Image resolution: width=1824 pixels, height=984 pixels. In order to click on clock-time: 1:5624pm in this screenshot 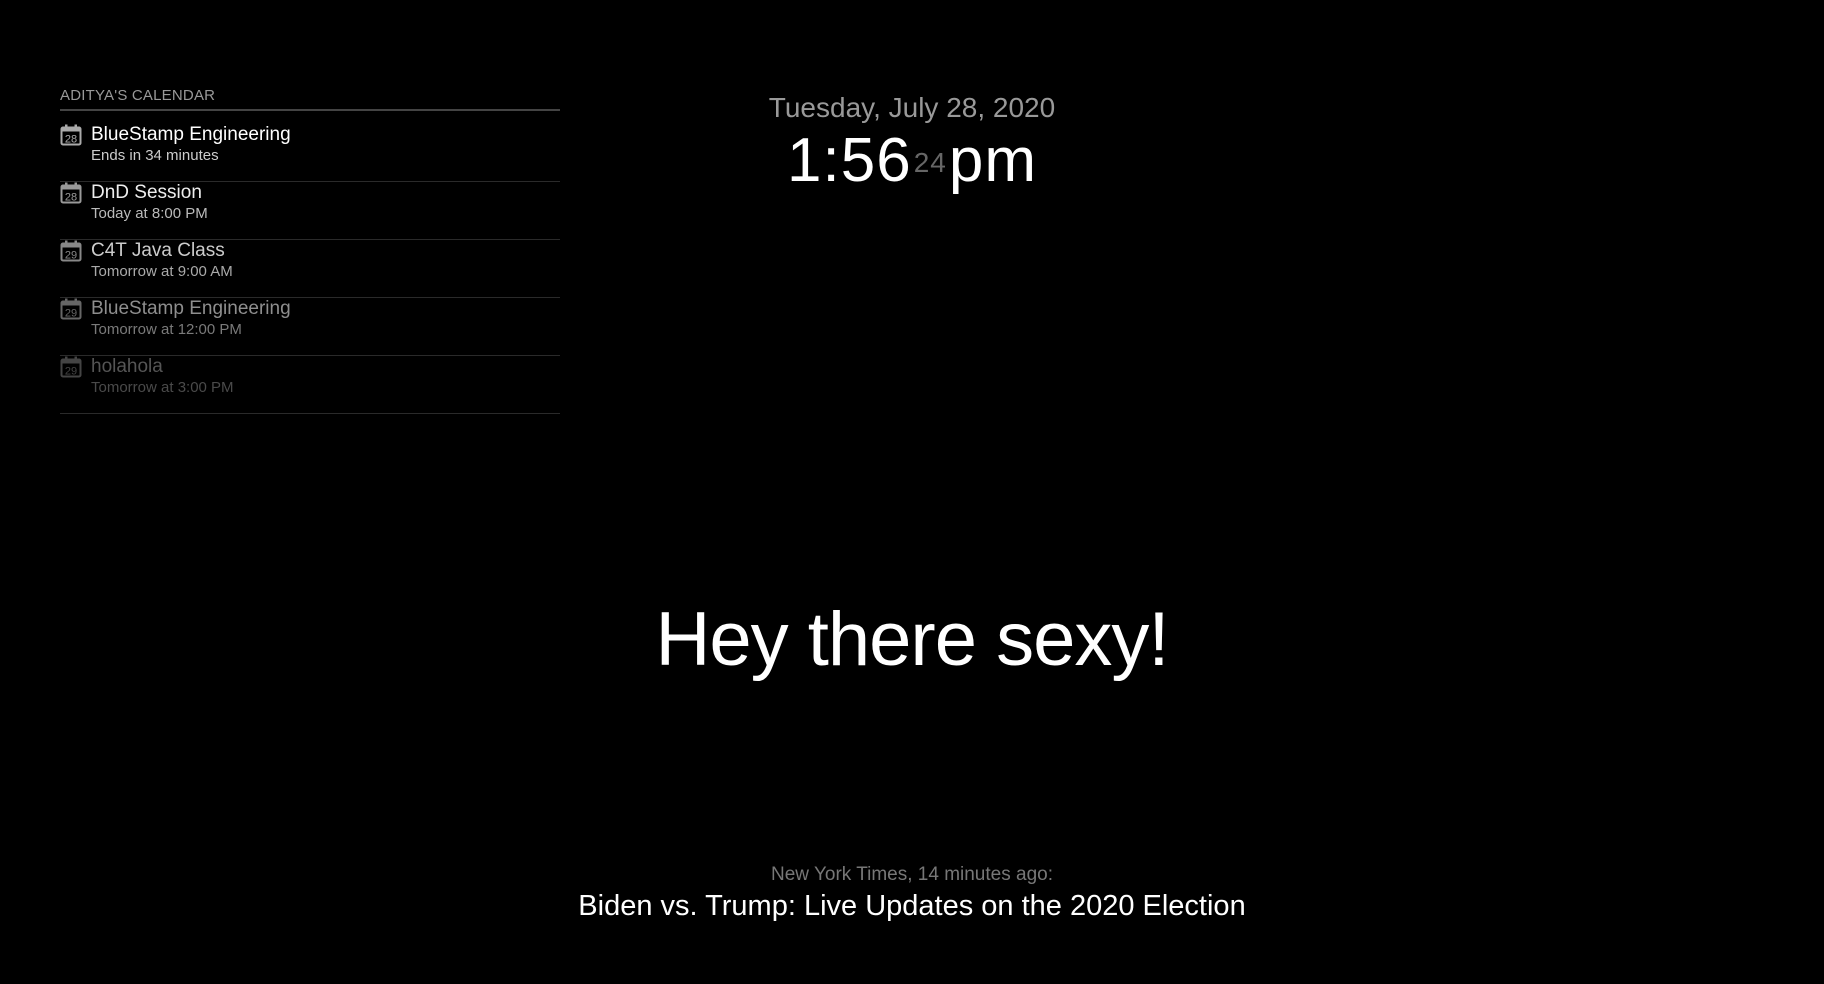, I will do `click(912, 161)`.